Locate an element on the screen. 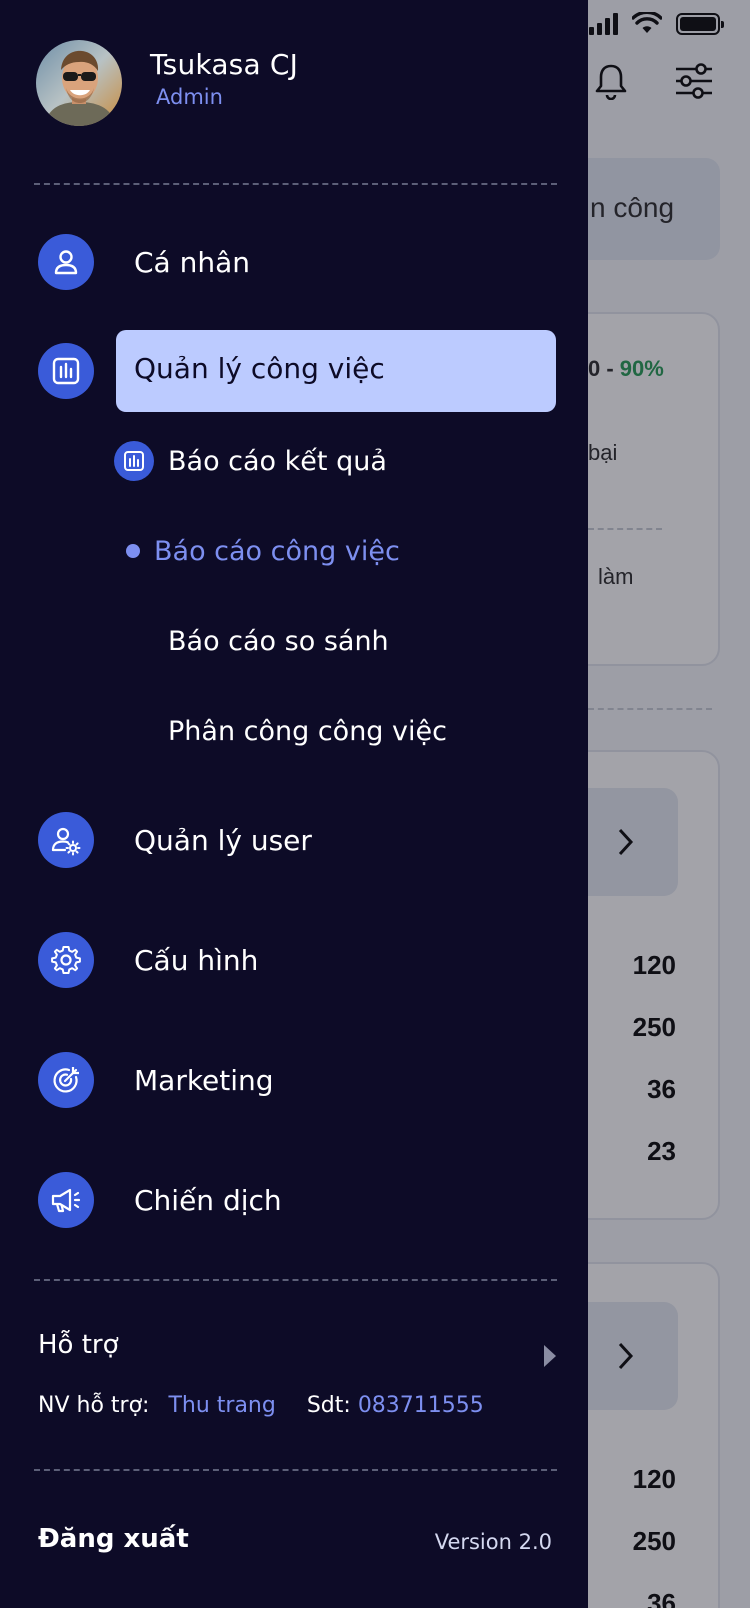 This screenshot has width=750, height=1608. logout-button: Đăng xuất is located at coordinates (113, 1539).